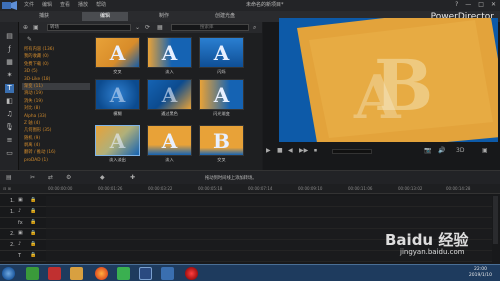 This screenshot has height=281, width=500. What do you see at coordinates (44, 16) in the screenshot?
I see `tab-capture: 捕获` at bounding box center [44, 16].